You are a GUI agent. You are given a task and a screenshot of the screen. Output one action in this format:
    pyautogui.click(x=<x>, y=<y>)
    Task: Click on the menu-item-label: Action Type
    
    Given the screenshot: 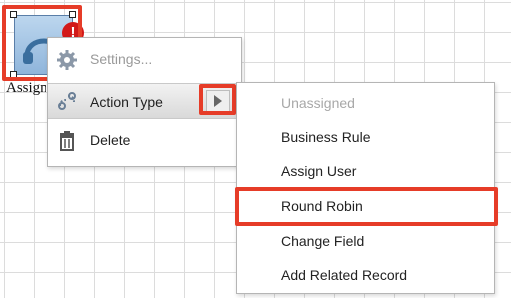 What is the action you would take?
    pyautogui.click(x=126, y=102)
    